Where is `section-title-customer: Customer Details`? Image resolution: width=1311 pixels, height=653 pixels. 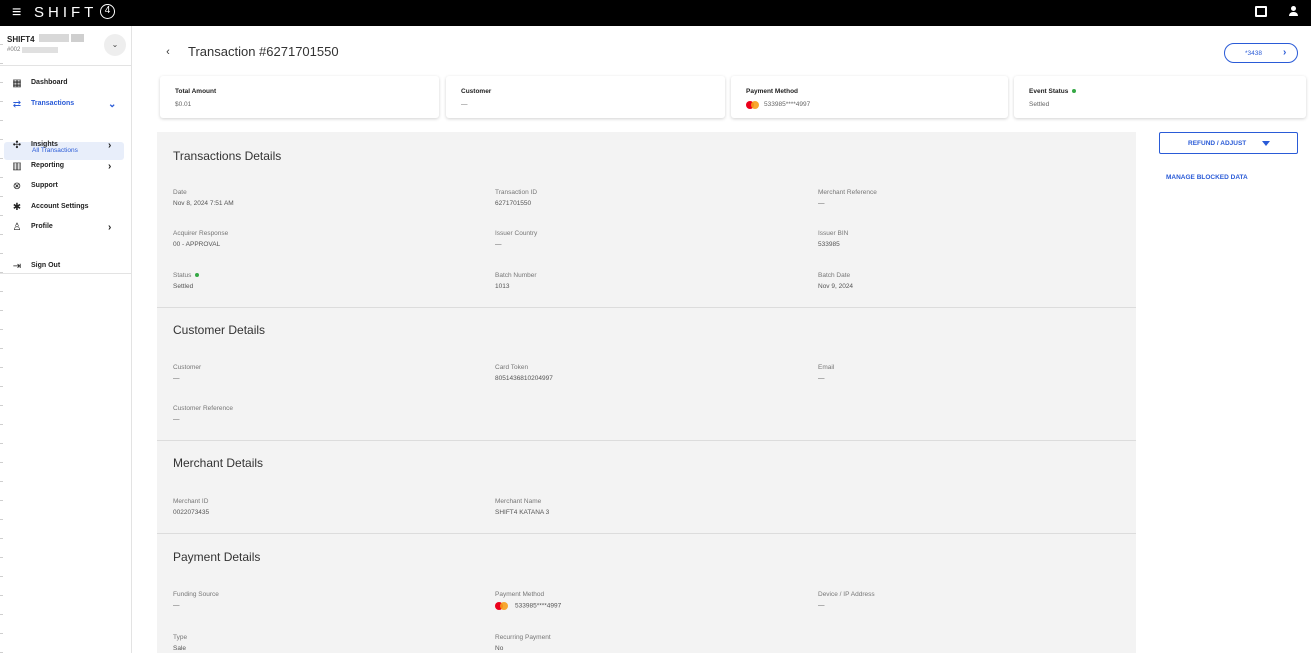 section-title-customer: Customer Details is located at coordinates (219, 330).